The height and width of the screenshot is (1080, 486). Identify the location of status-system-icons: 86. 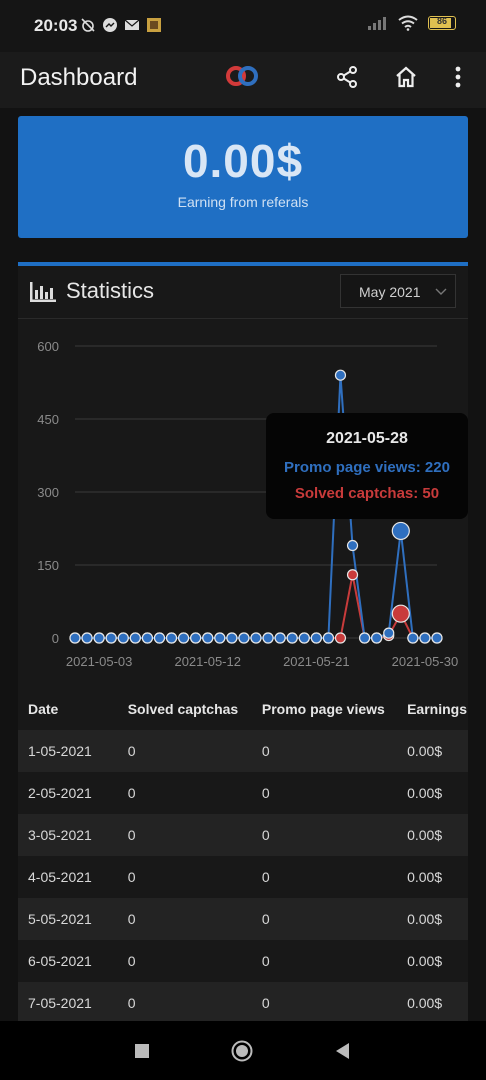
(412, 23).